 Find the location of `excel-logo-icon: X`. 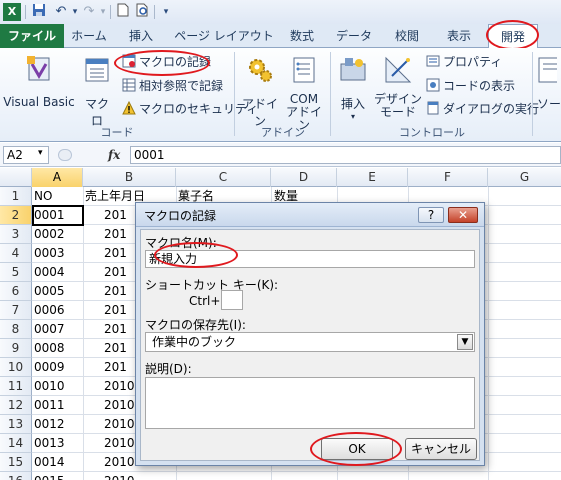

excel-logo-icon: X is located at coordinates (12, 12).